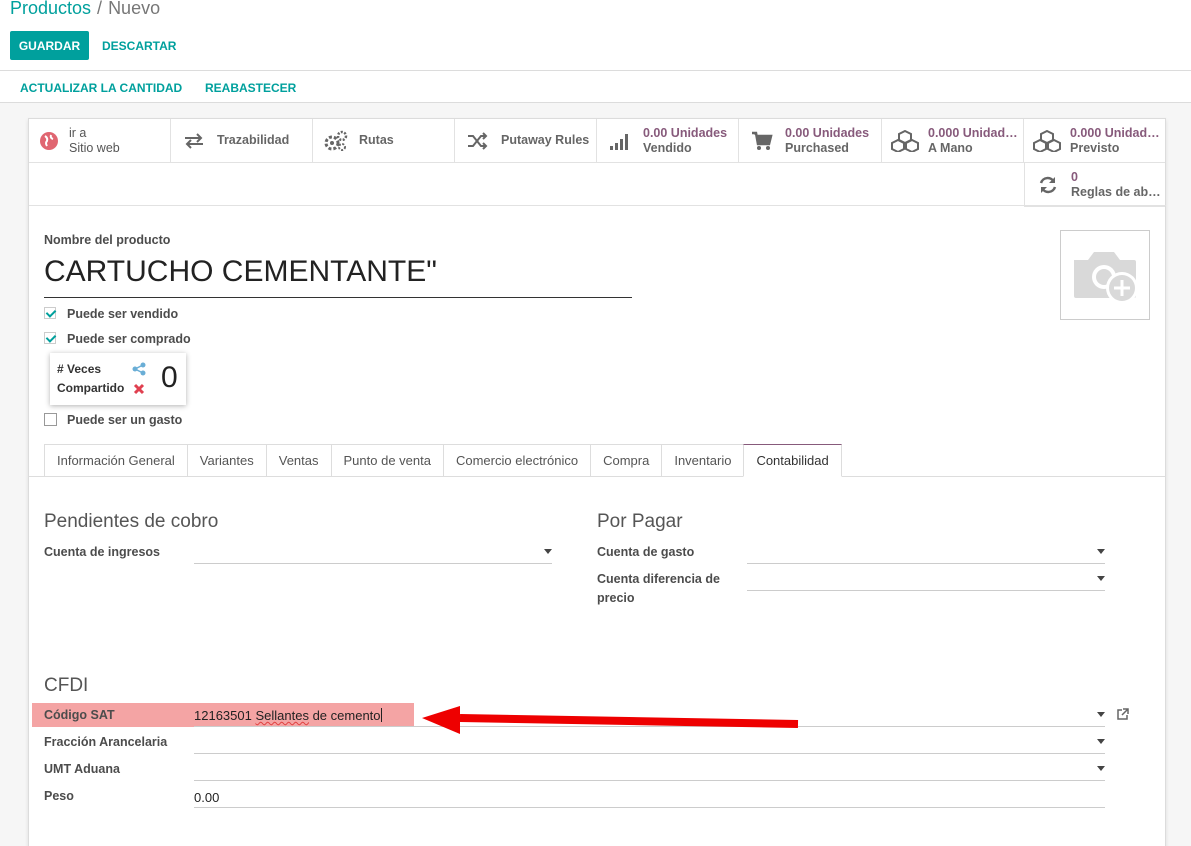 The height and width of the screenshot is (846, 1191). Describe the element at coordinates (78, 132) in the screenshot. I see `website-line1: ir a` at that location.